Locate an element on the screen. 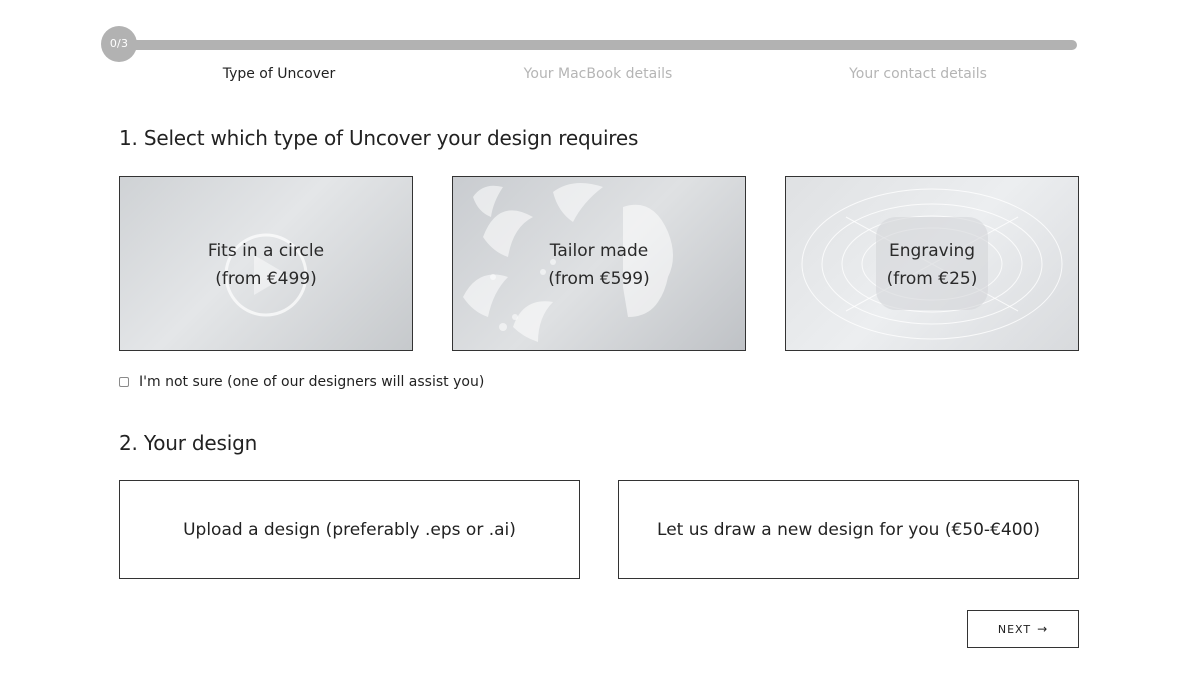 The height and width of the screenshot is (680, 1198). step-type-of-uncover: Type of Uncover is located at coordinates (279, 74).